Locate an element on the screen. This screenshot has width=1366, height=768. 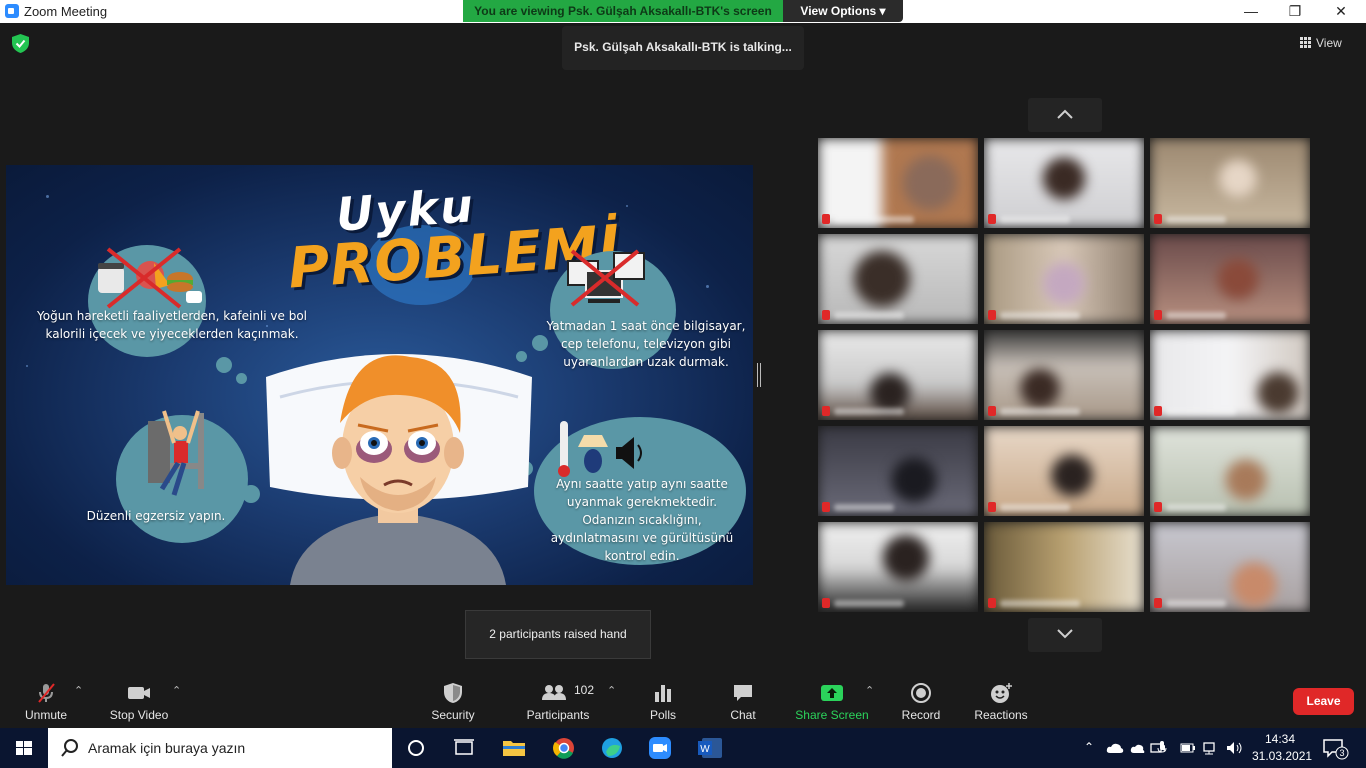
participants-options-chevron-icon: ⌃ is located at coordinates (611, 690).